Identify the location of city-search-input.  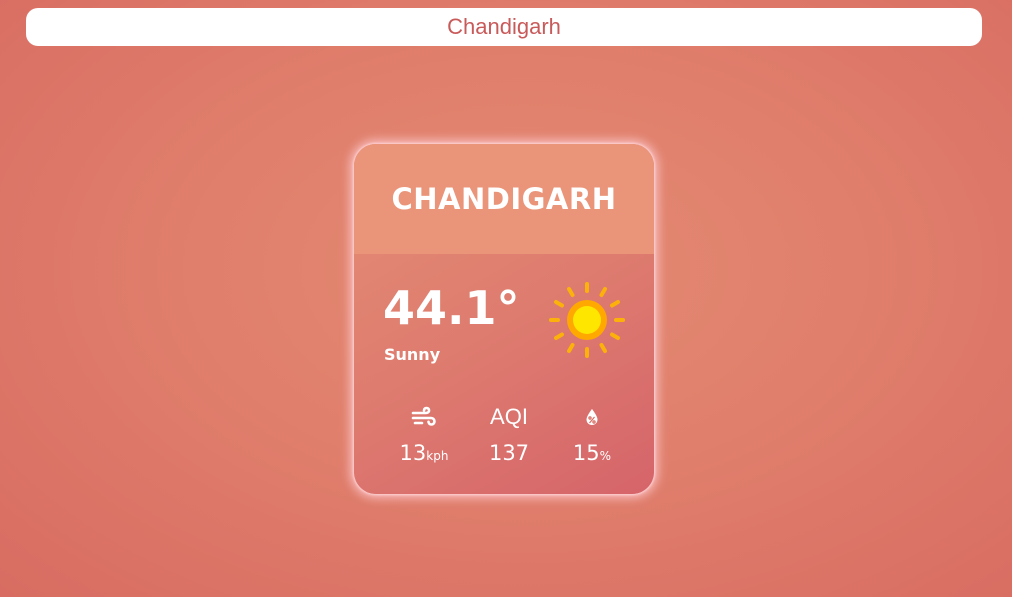
(504, 27).